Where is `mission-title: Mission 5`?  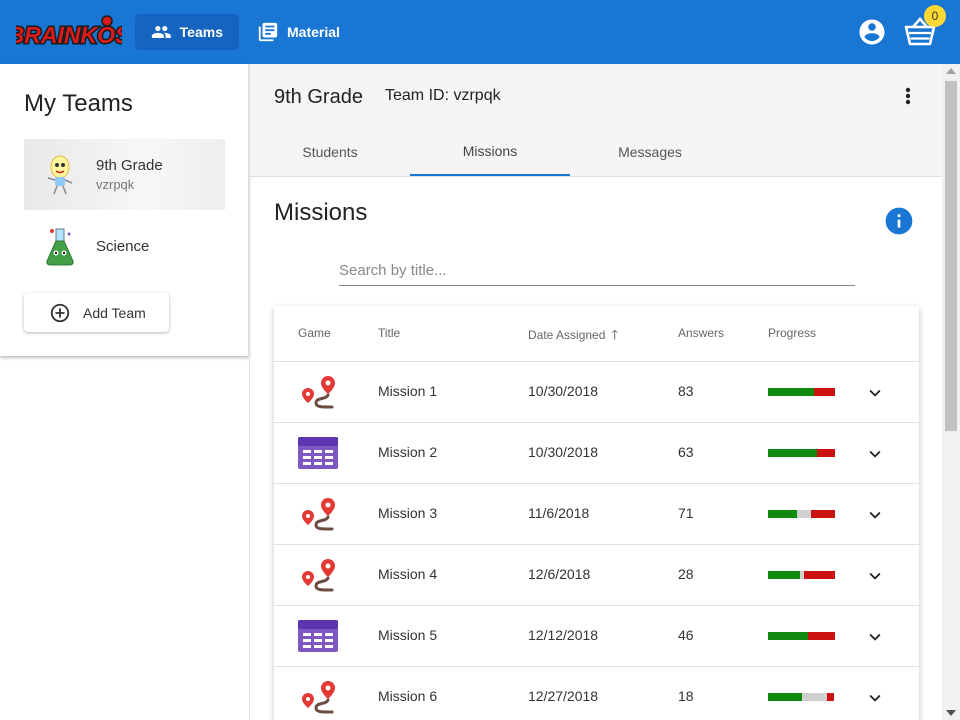
mission-title: Mission 5 is located at coordinates (408, 635).